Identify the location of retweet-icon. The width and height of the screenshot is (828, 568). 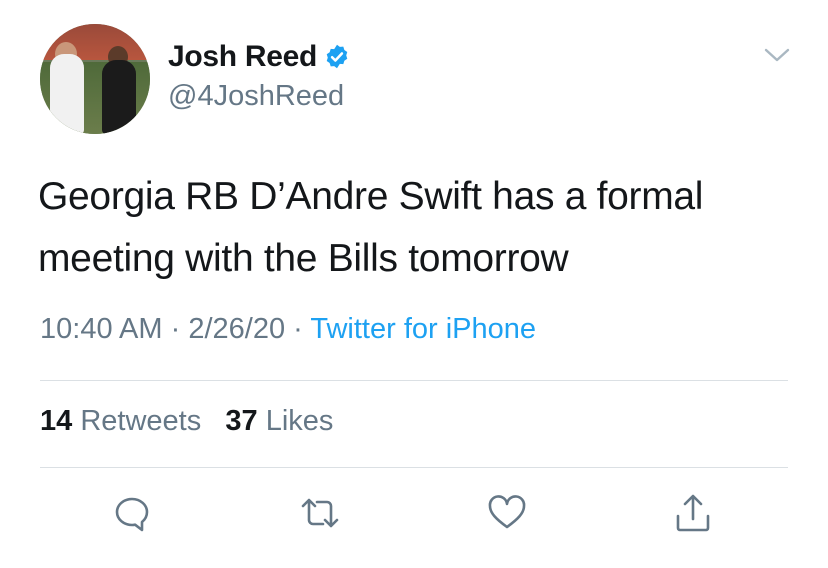
(320, 513).